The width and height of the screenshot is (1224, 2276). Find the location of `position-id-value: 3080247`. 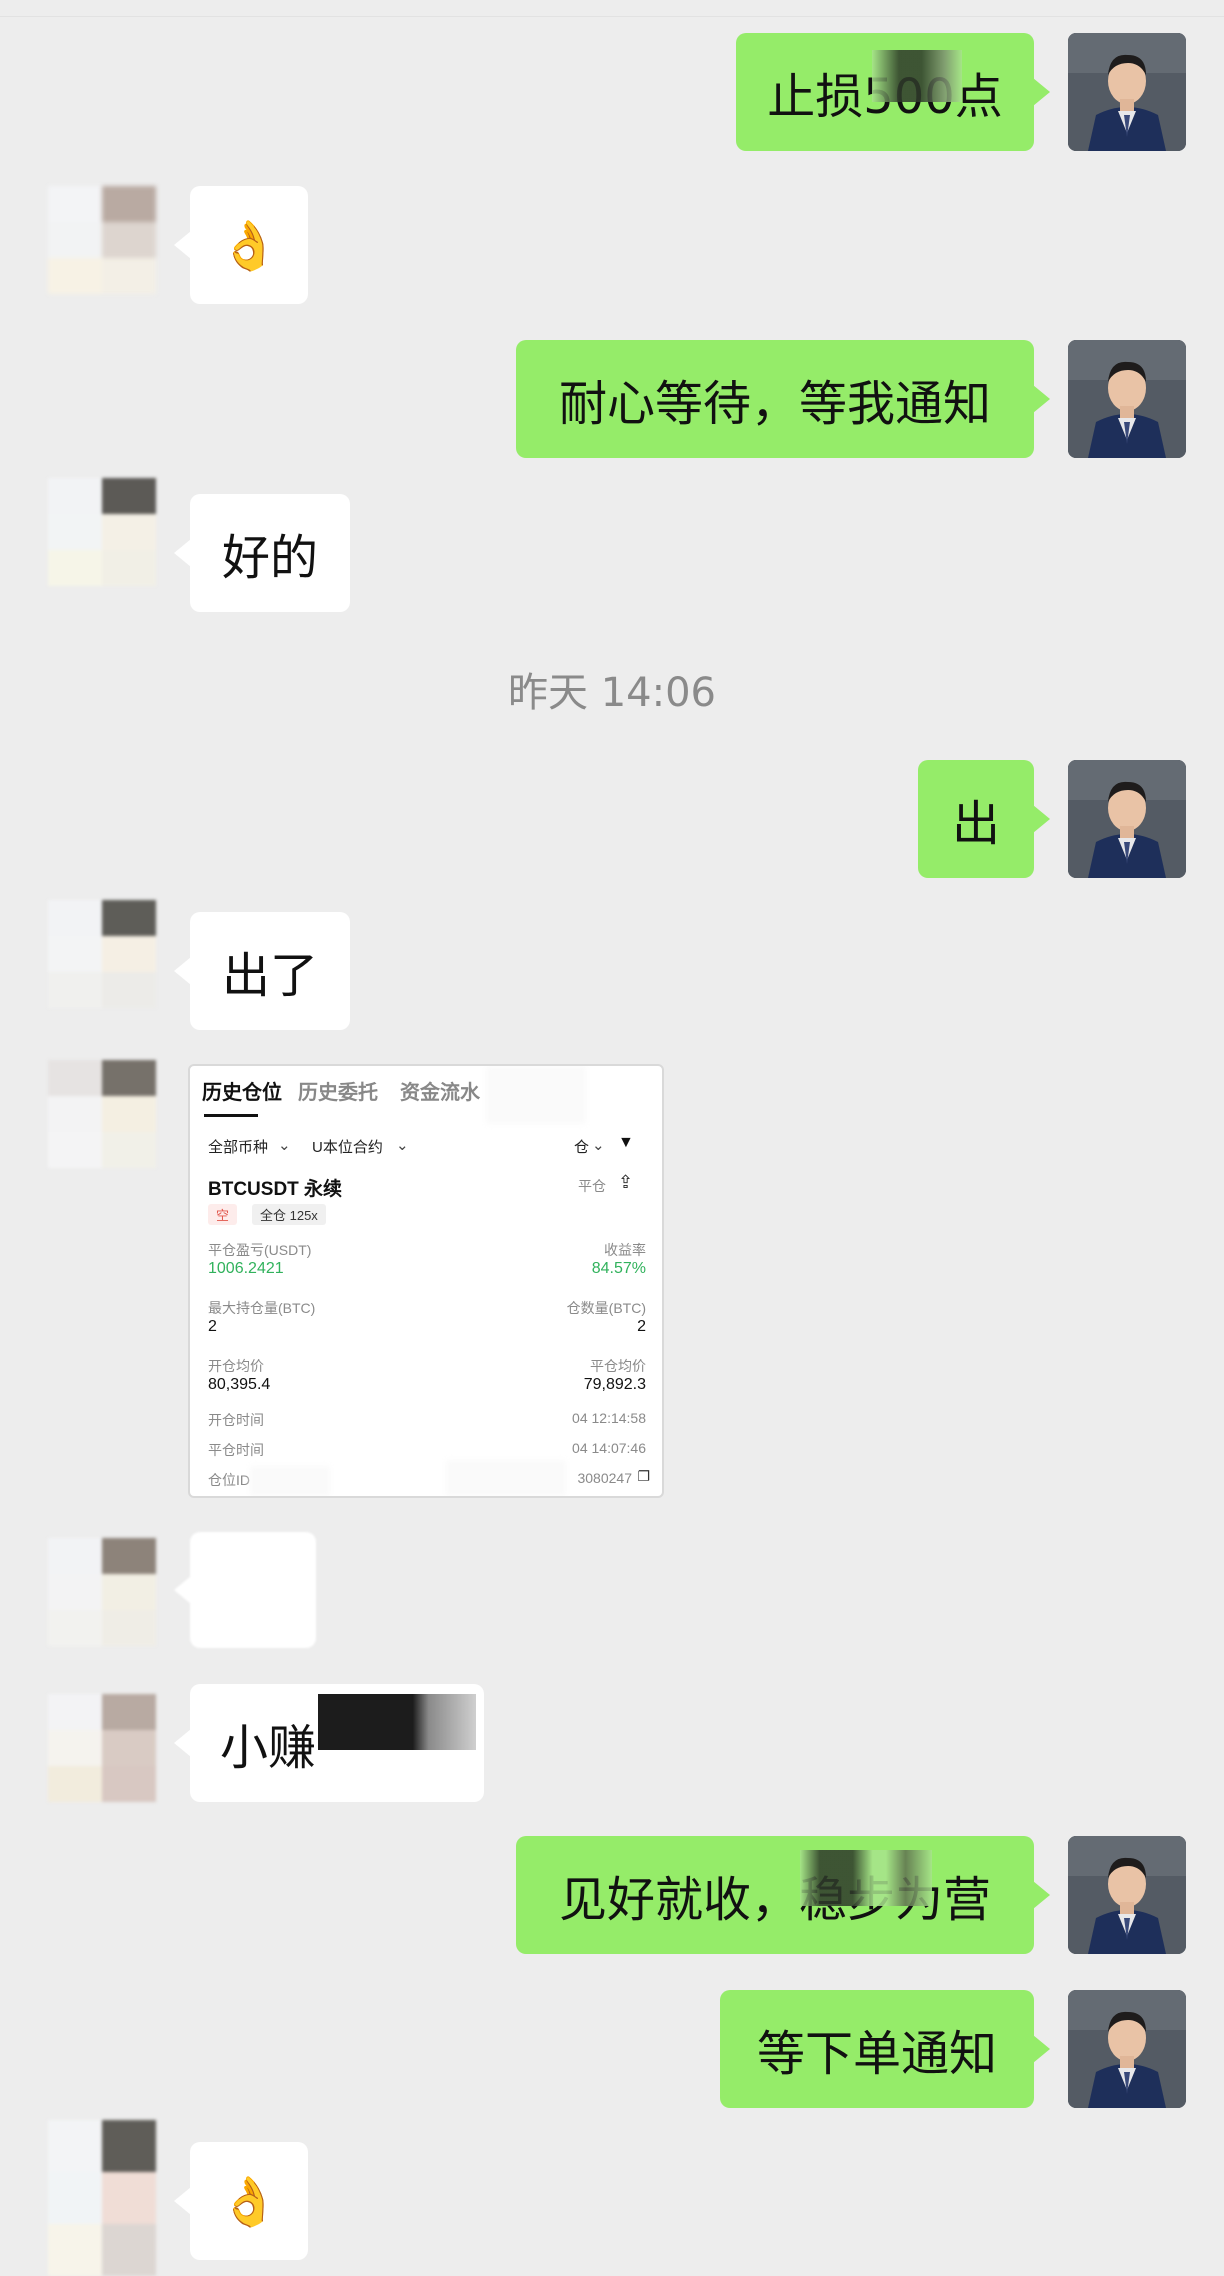

position-id-value: 3080247 is located at coordinates (604, 1478).